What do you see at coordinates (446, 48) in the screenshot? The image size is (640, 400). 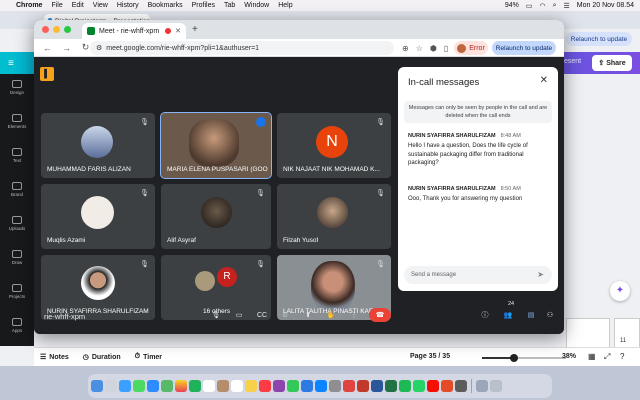 I see `sidebar-icon: ▯` at bounding box center [446, 48].